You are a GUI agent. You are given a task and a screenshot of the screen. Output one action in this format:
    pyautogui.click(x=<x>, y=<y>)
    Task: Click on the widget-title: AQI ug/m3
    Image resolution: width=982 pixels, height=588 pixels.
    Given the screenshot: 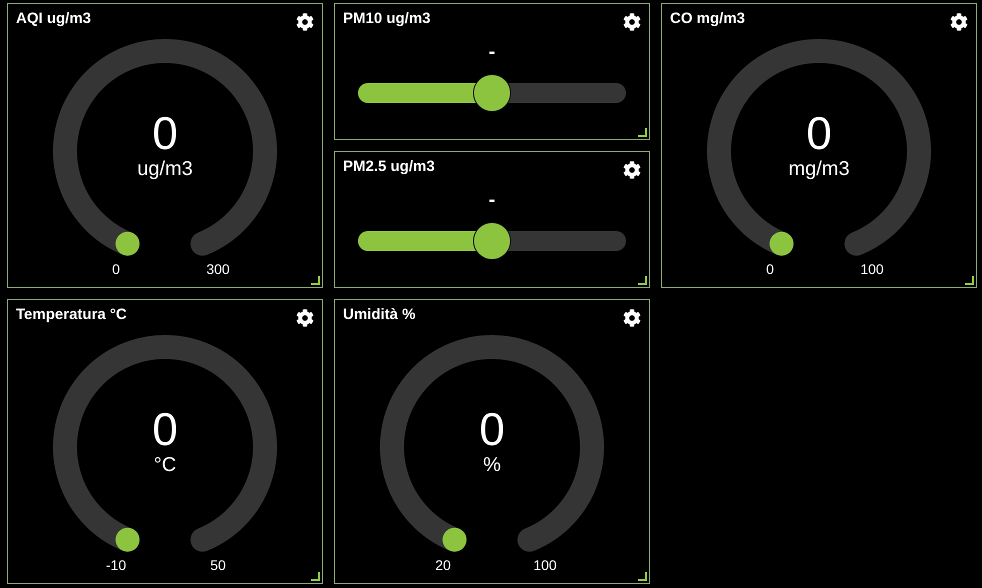 What is the action you would take?
    pyautogui.click(x=54, y=19)
    